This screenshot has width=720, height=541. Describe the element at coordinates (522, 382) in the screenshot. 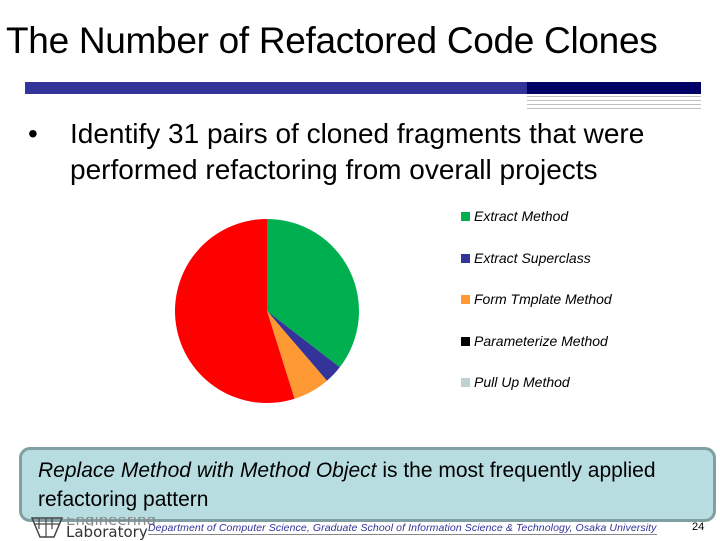

I see `legend-label: Pull Up Method` at that location.